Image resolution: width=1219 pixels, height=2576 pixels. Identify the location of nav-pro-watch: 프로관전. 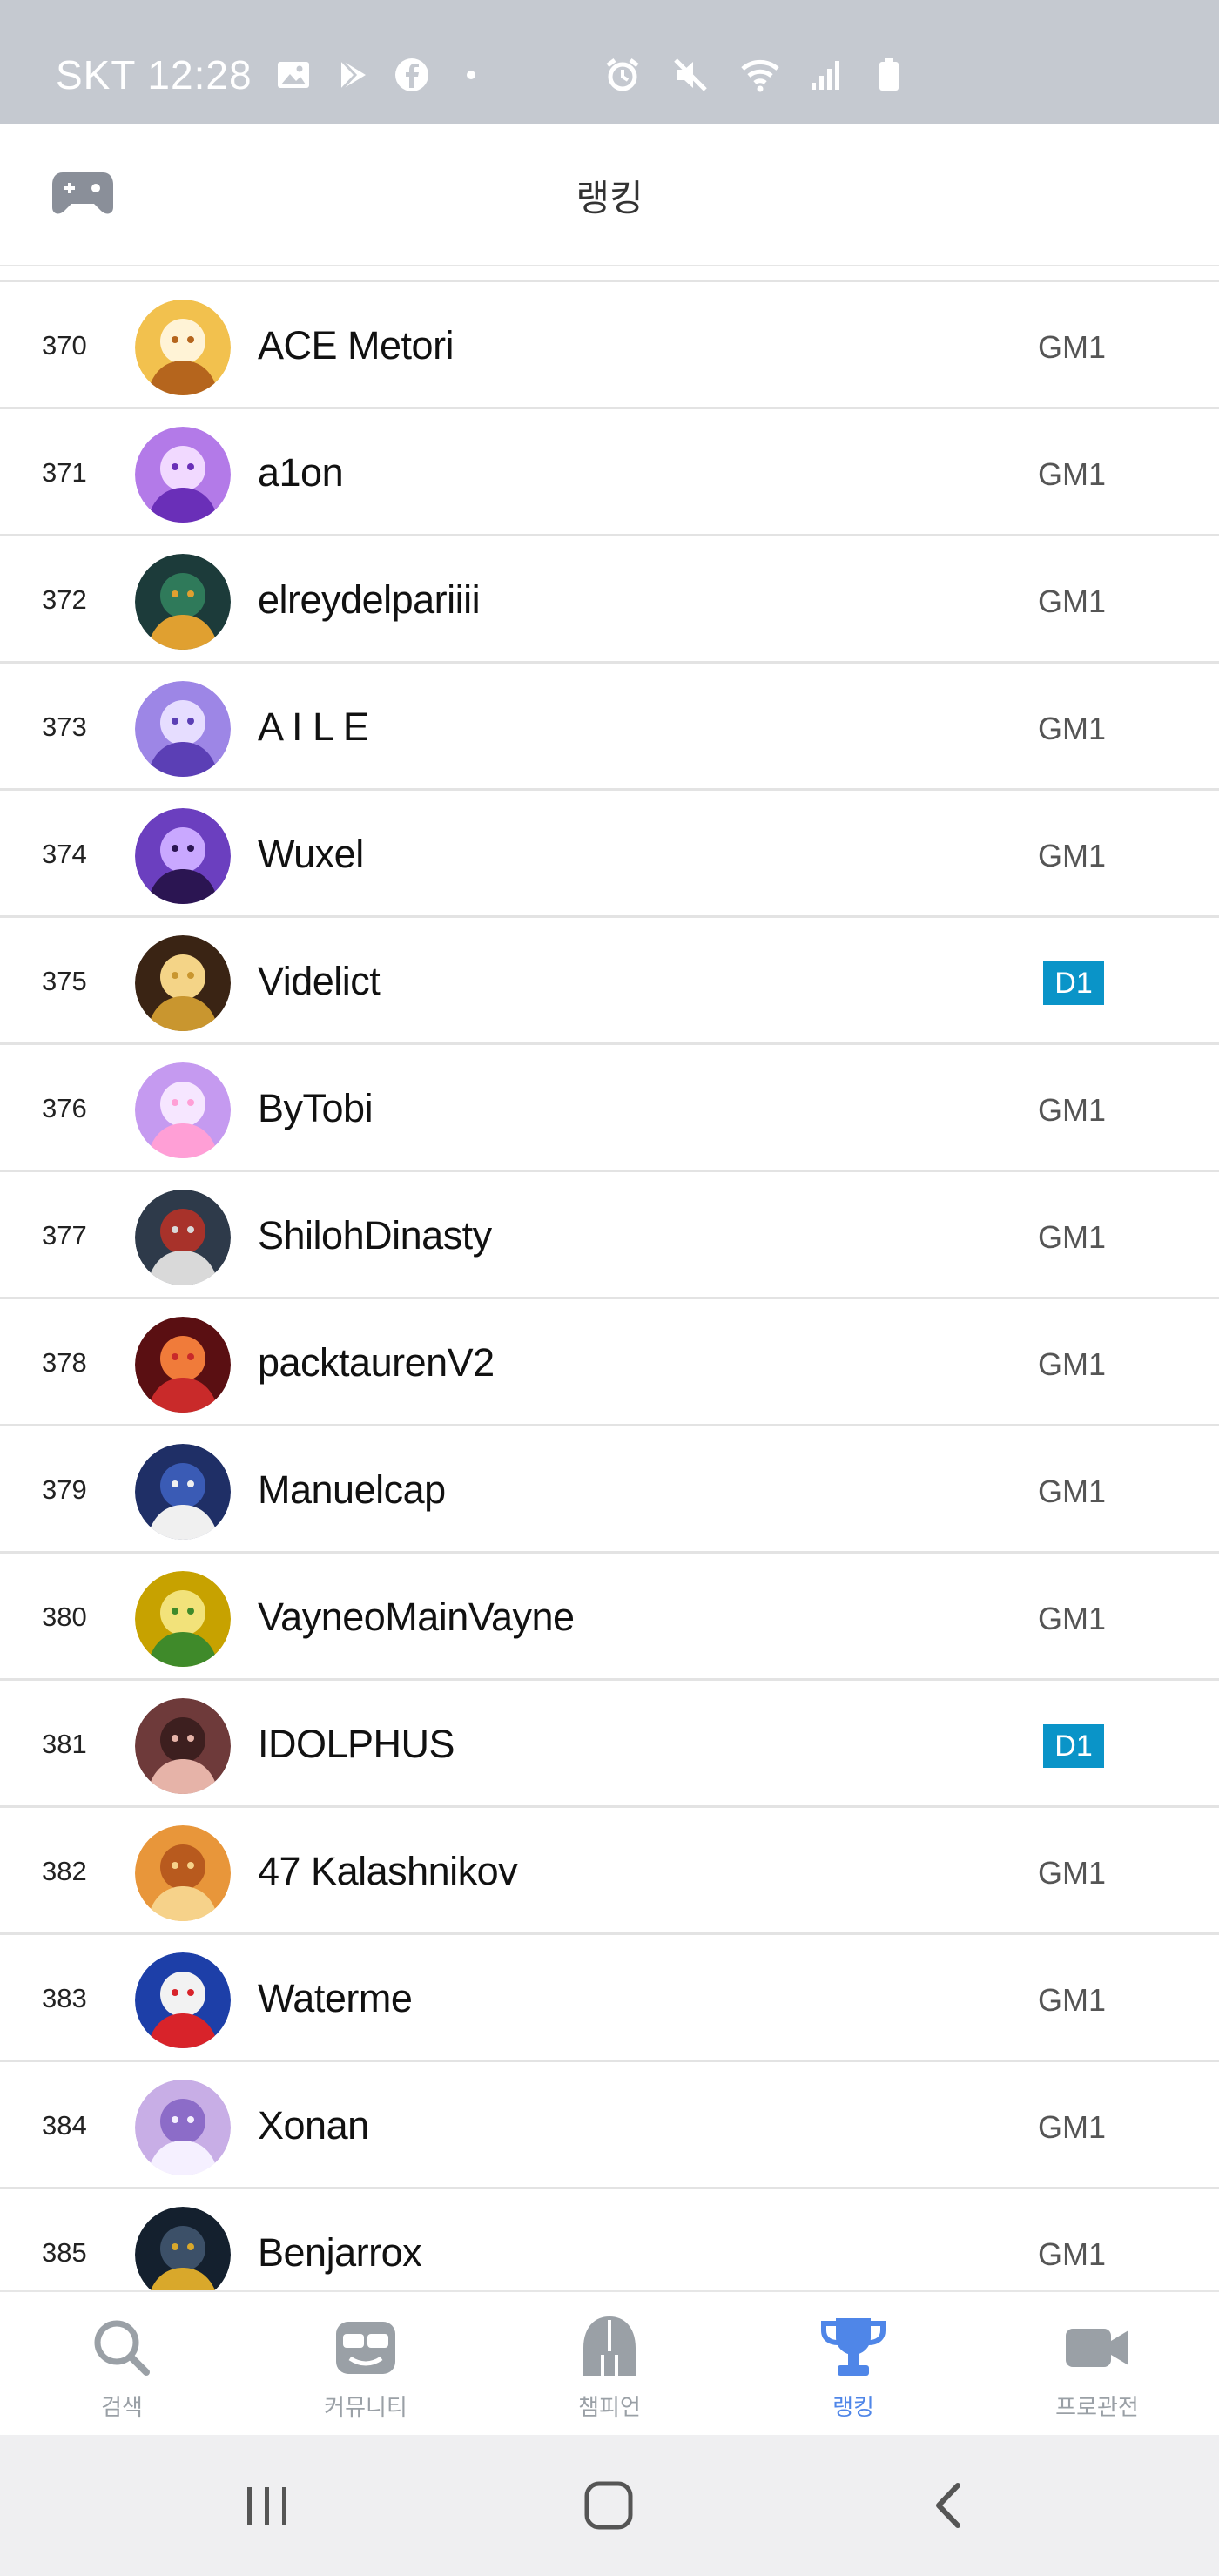
(1097, 2363).